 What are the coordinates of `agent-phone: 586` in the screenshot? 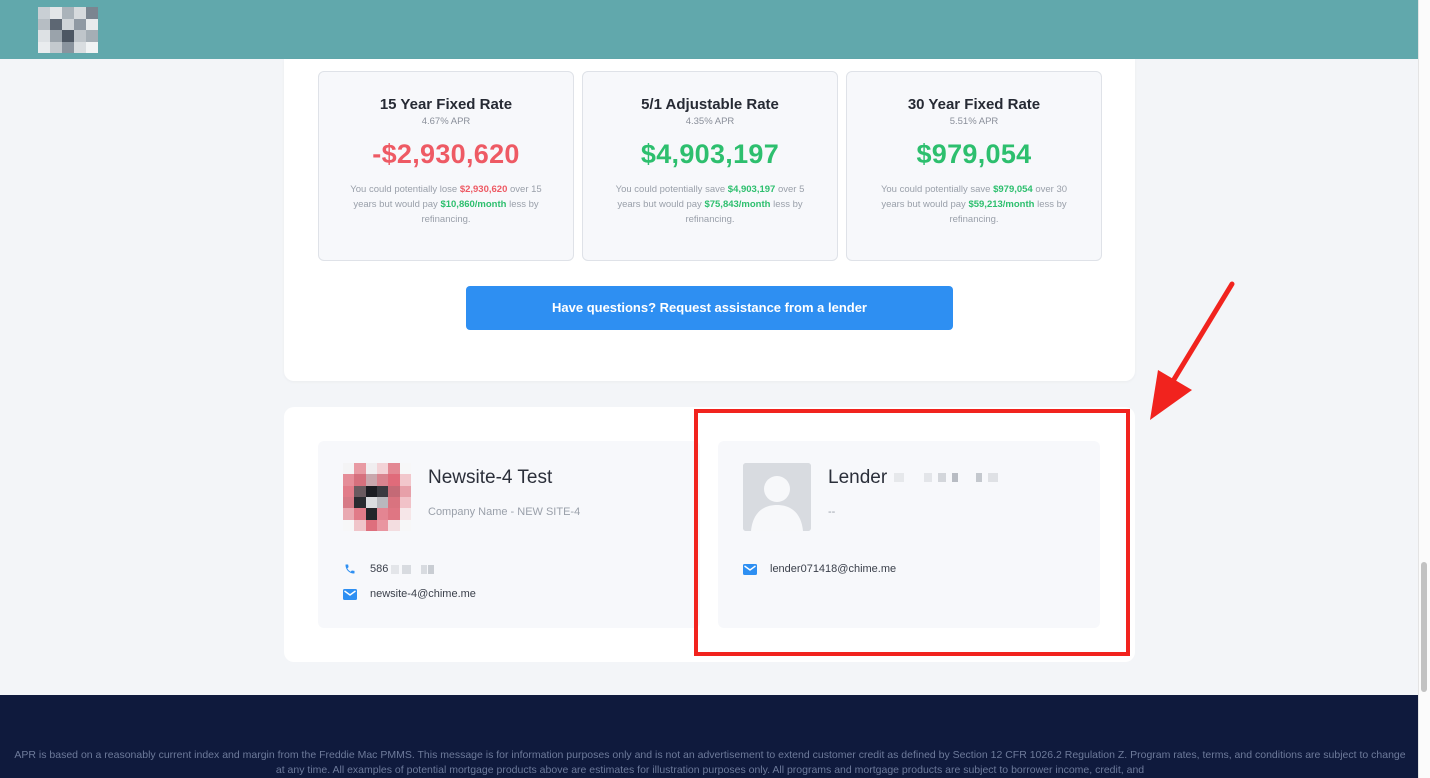 It's located at (389, 569).